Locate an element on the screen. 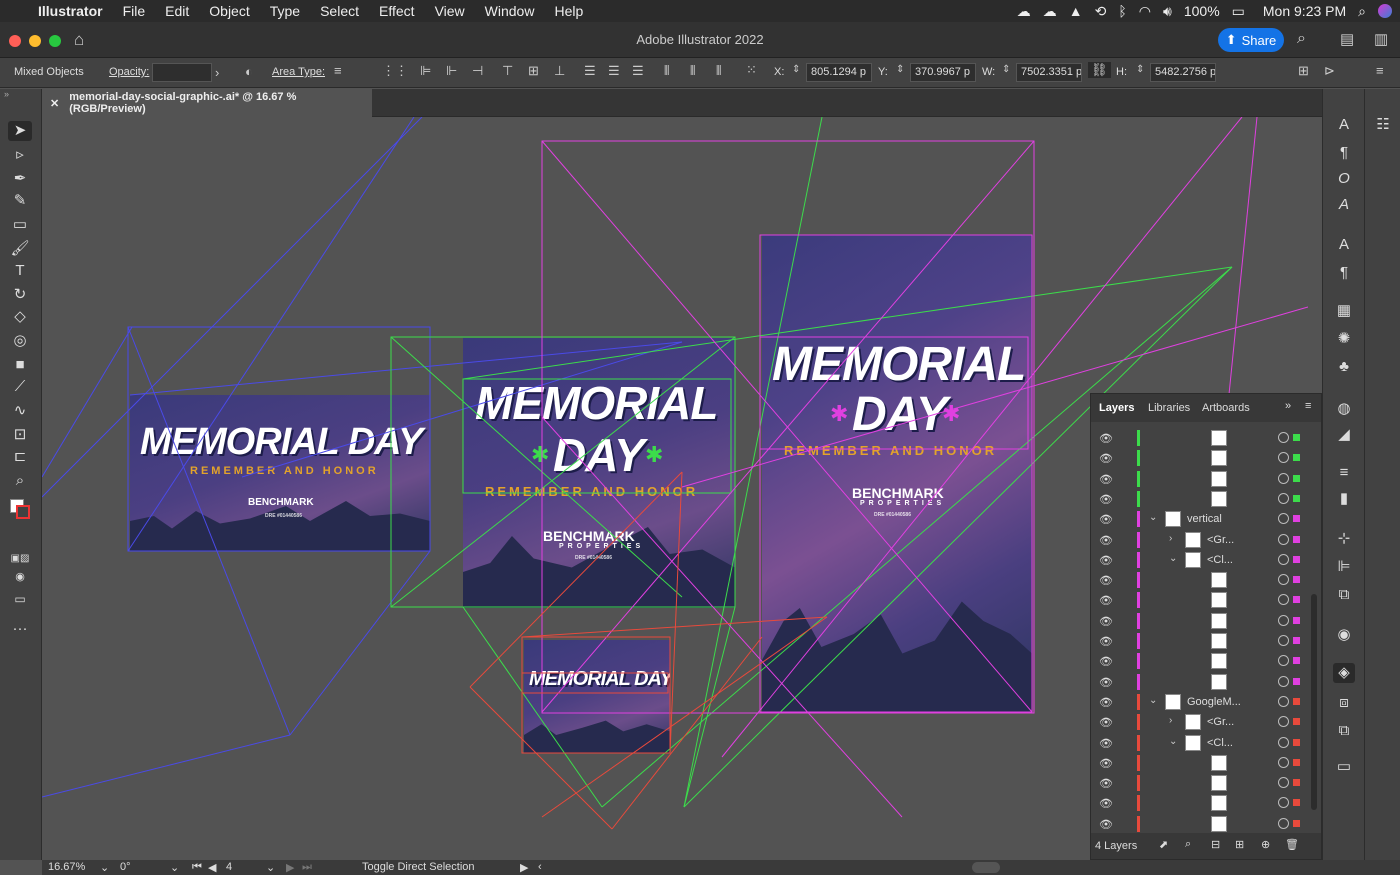 The image size is (1400, 875). curvature-tool-icon: ✎ is located at coordinates (20, 201).